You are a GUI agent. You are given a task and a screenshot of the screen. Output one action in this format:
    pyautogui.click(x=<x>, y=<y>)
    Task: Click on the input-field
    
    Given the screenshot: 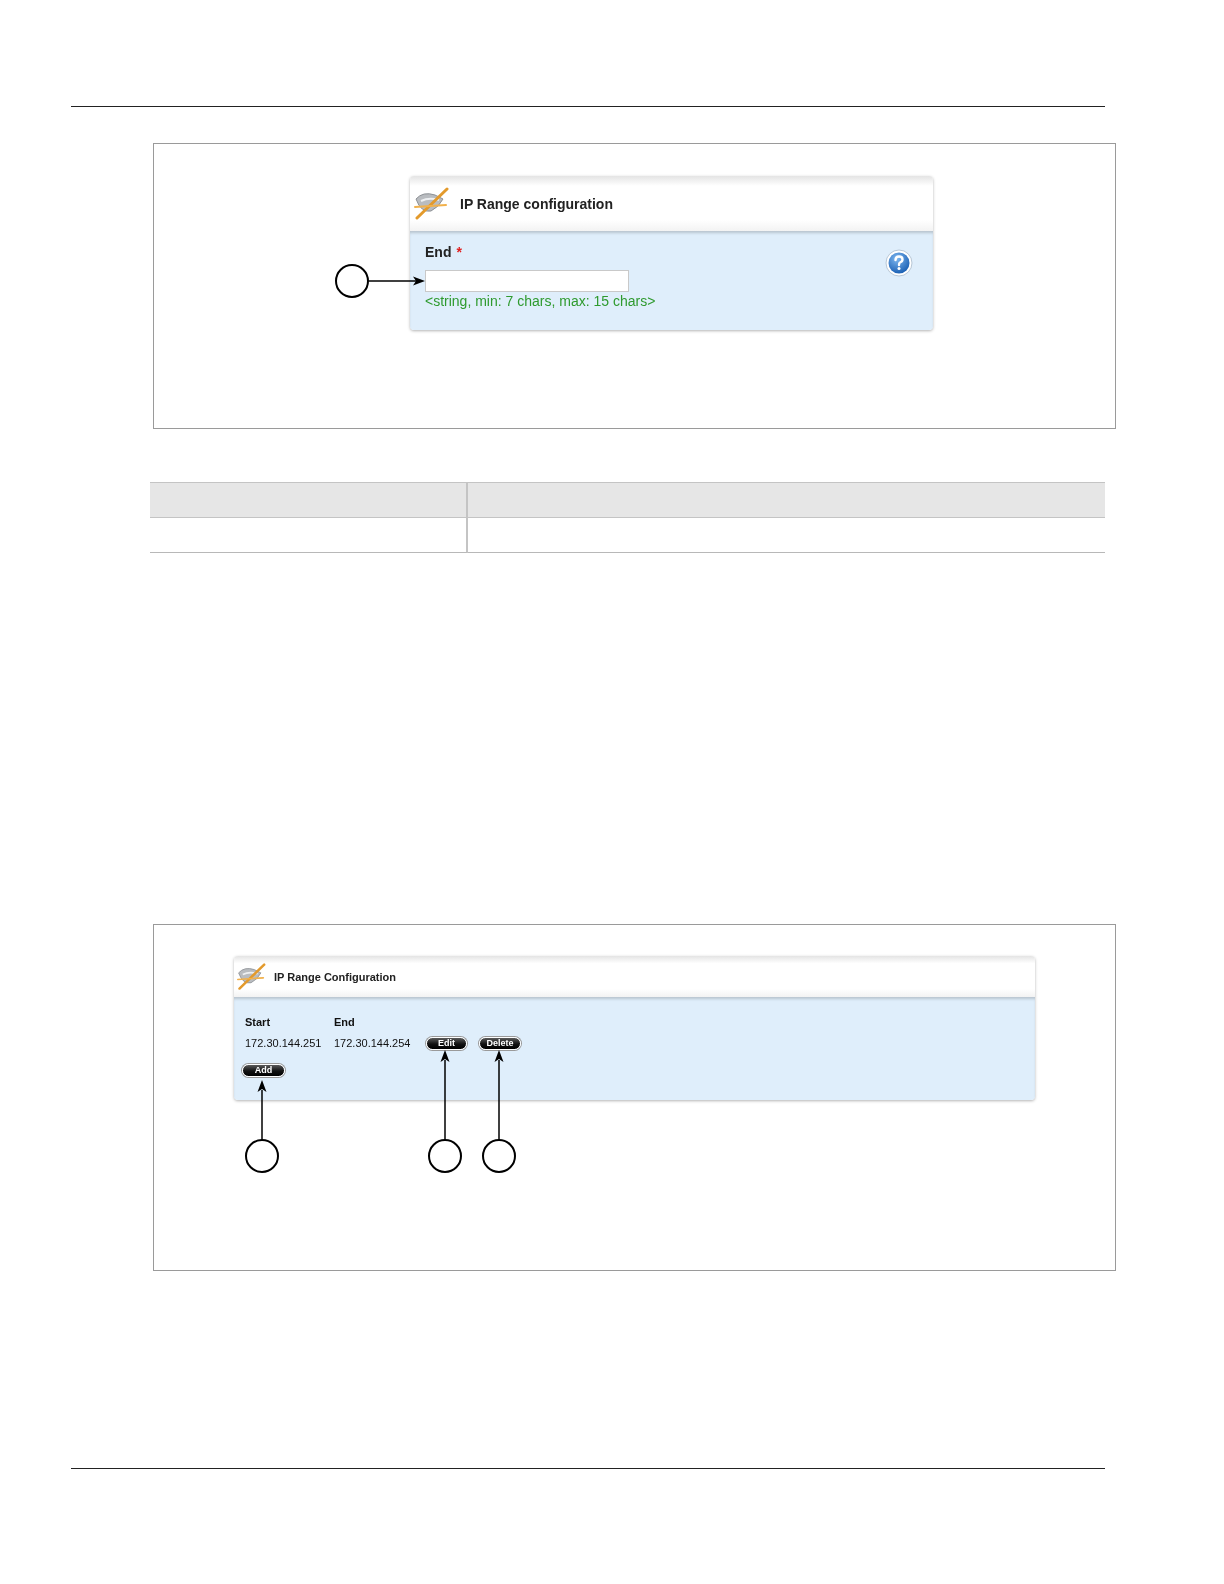 What is the action you would take?
    pyautogui.click(x=527, y=281)
    